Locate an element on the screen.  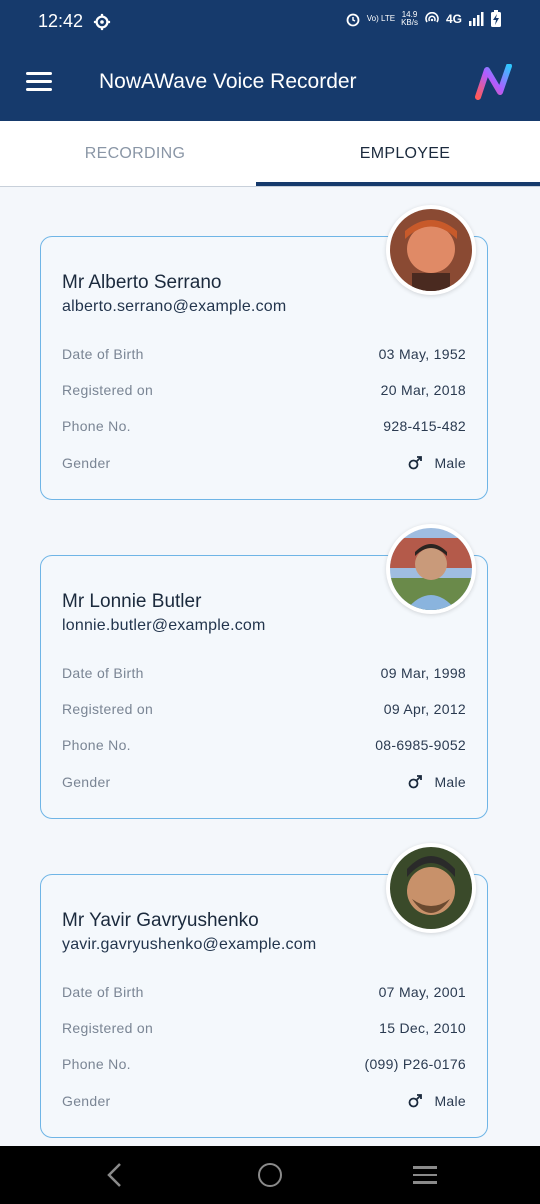
status-bar: 12:42 Vo) LTE 14.9 KB/s 4G is located at coordinates (270, 22).